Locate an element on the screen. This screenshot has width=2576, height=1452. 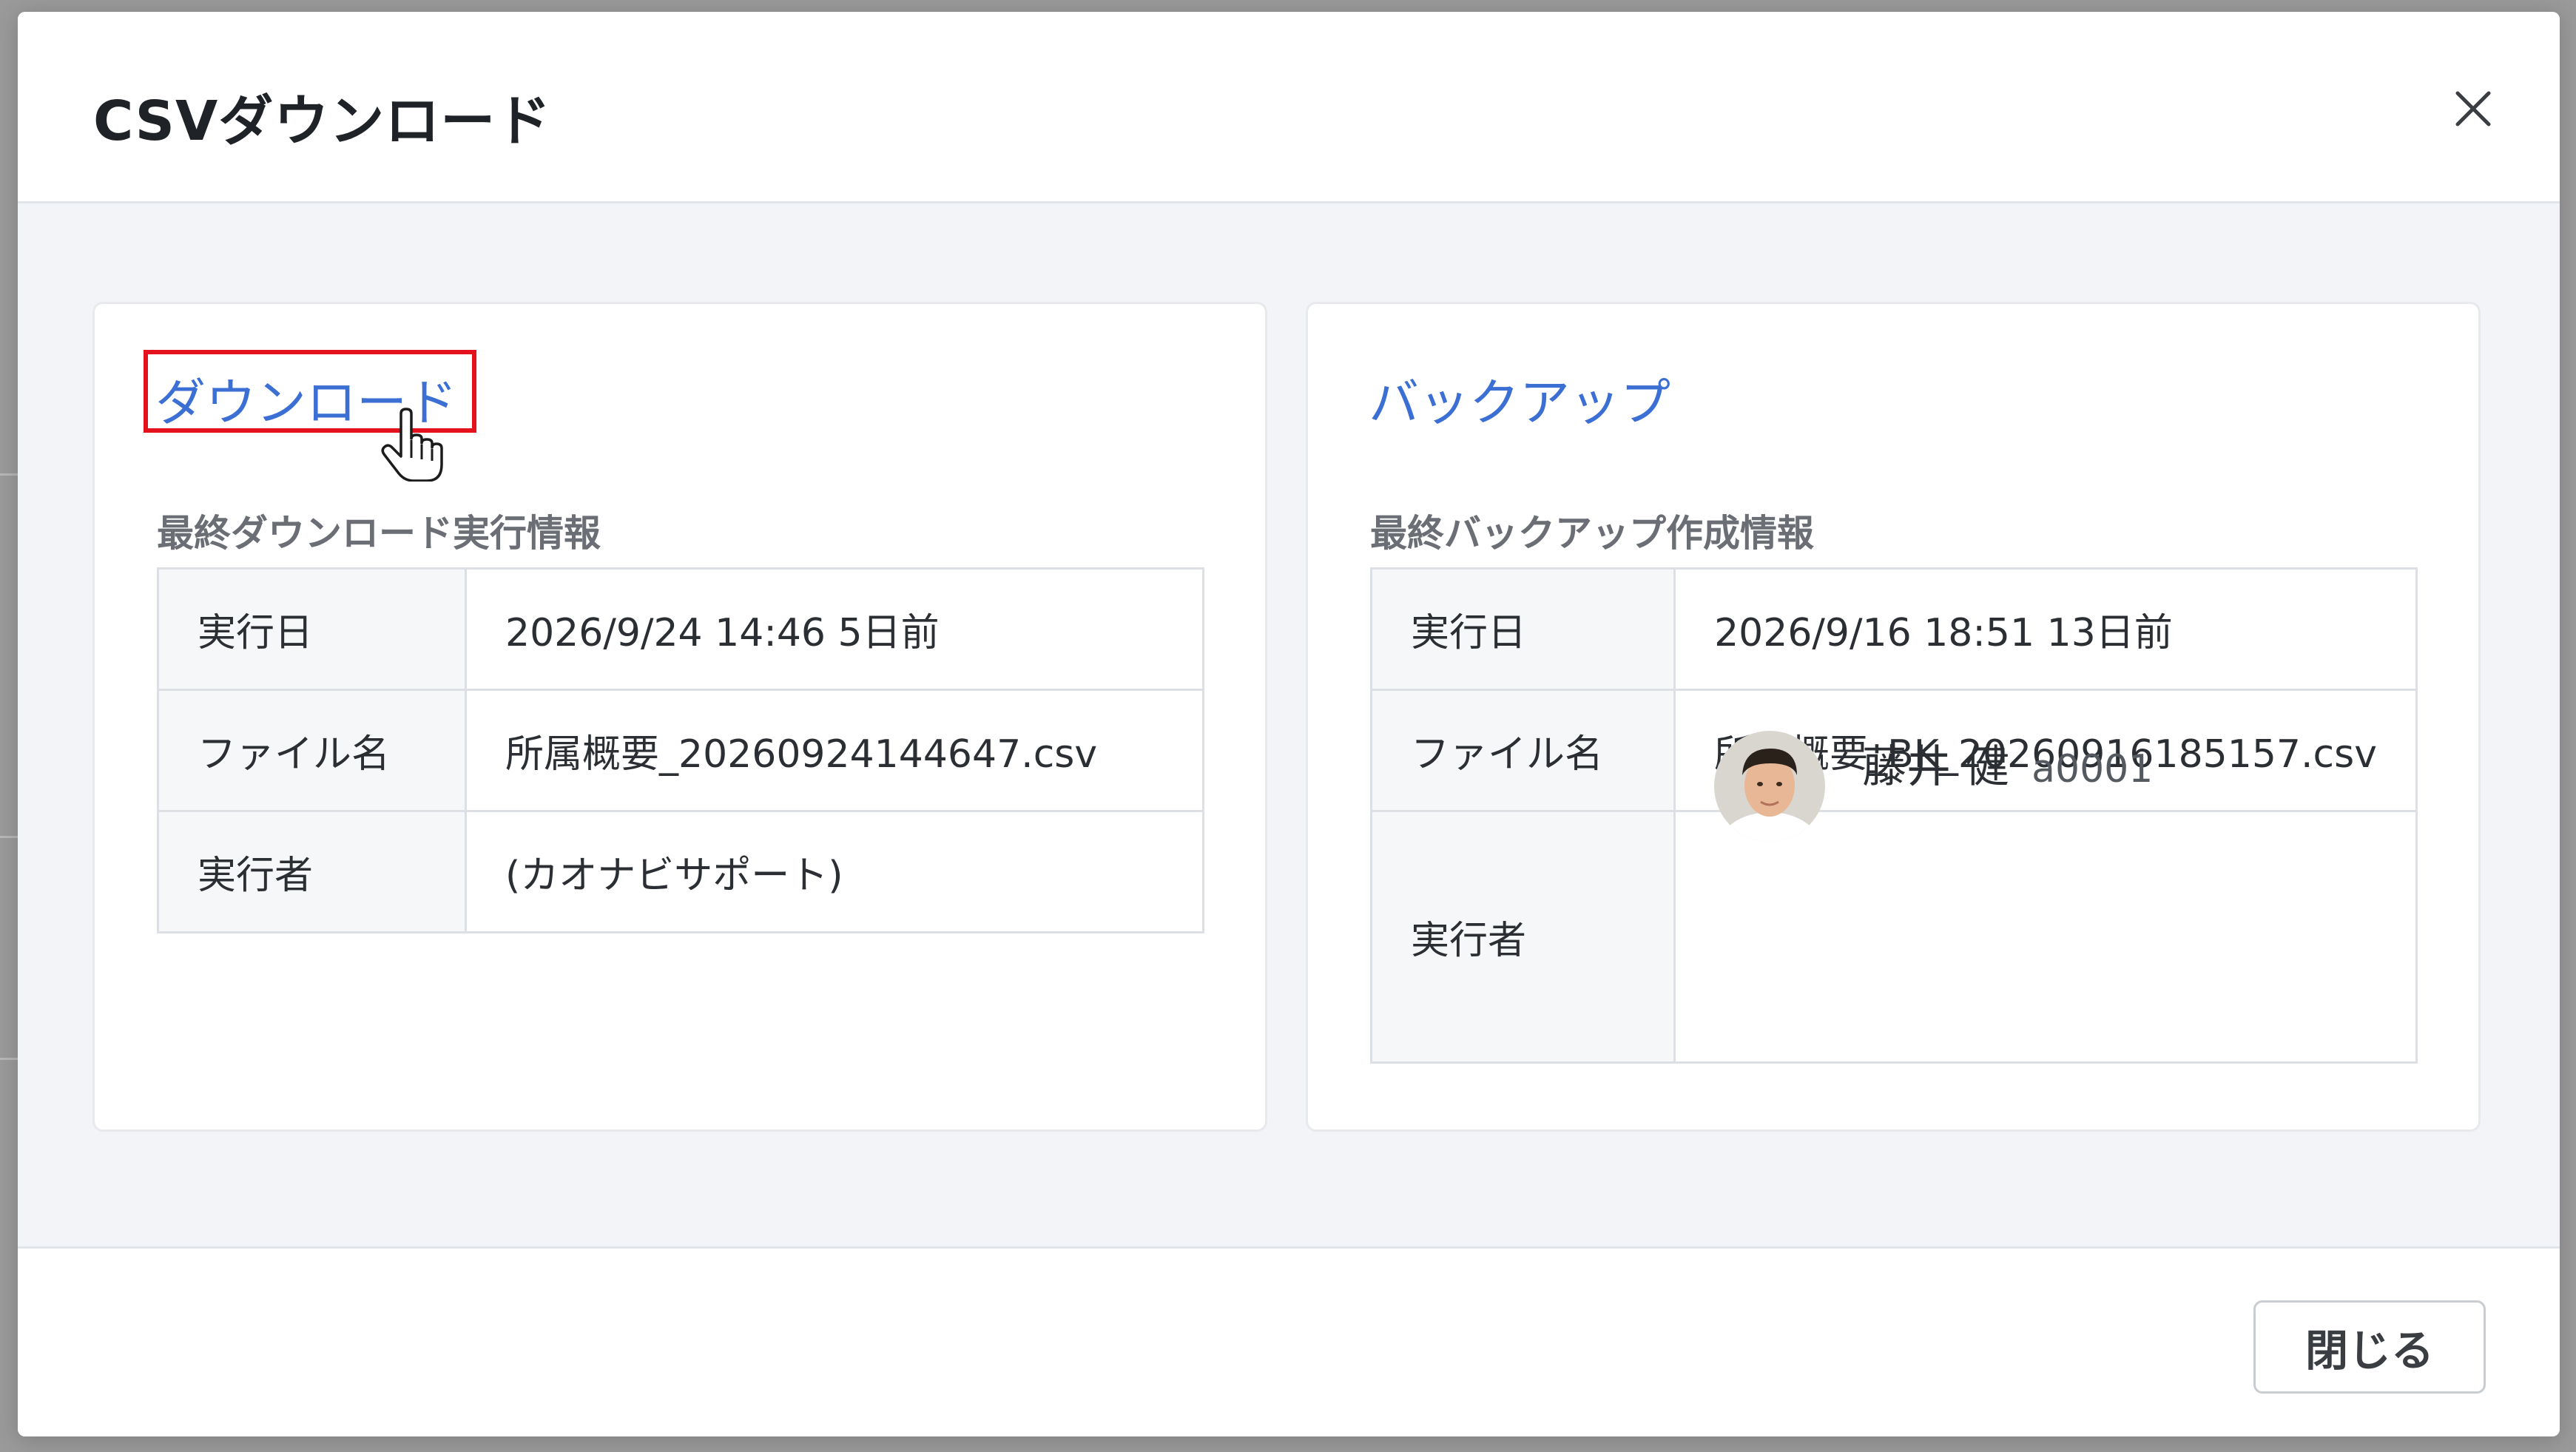
table-value: (カオナビサポート) is located at coordinates (834, 871).